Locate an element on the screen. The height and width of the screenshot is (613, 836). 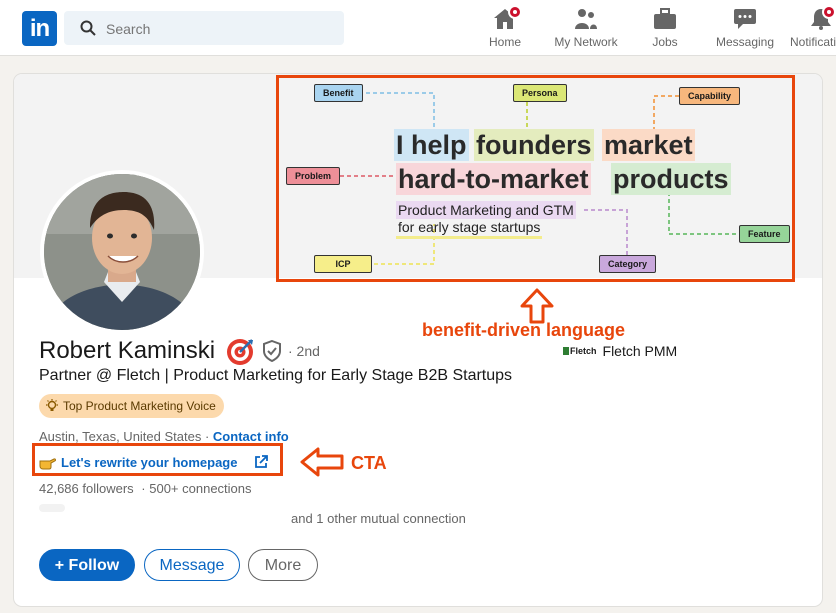
nav-messaging: Messaging is located at coordinates (745, 29).